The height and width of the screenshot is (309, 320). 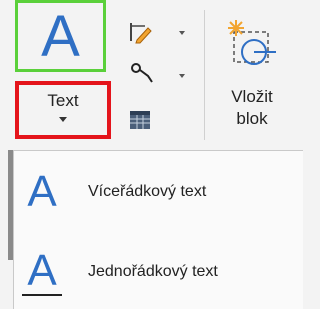 I want to click on text-a-icon: A, so click(x=60, y=36).